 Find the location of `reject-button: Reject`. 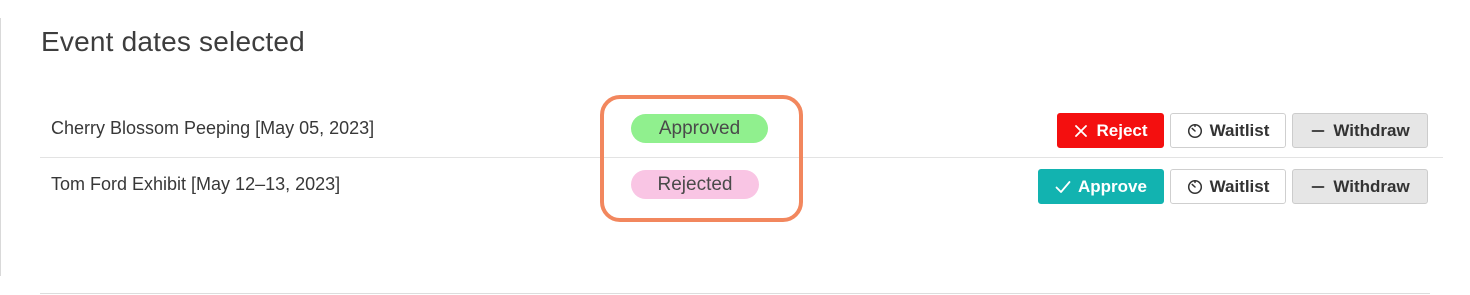

reject-button: Reject is located at coordinates (1110, 130).